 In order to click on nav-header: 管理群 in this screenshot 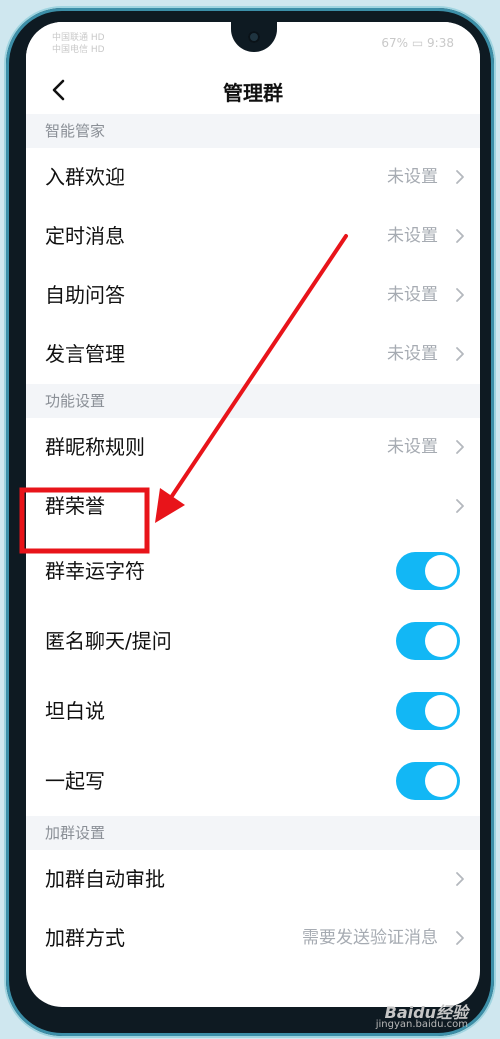, I will do `click(253, 90)`.